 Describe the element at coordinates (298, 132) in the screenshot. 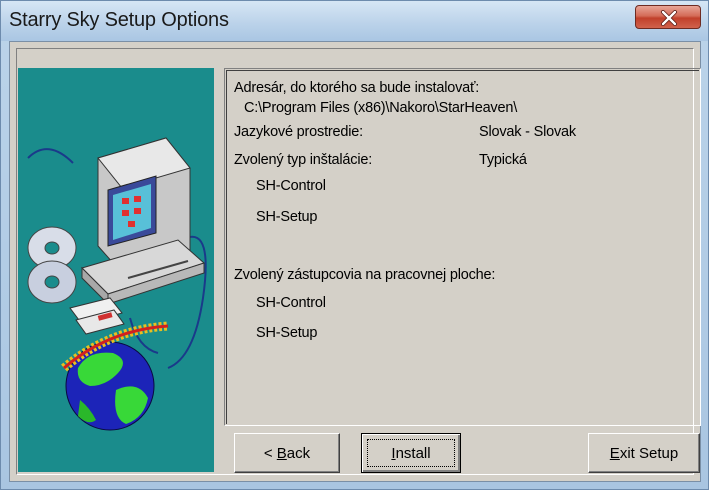

I see `language-label: Jazykové prostredie:` at that location.